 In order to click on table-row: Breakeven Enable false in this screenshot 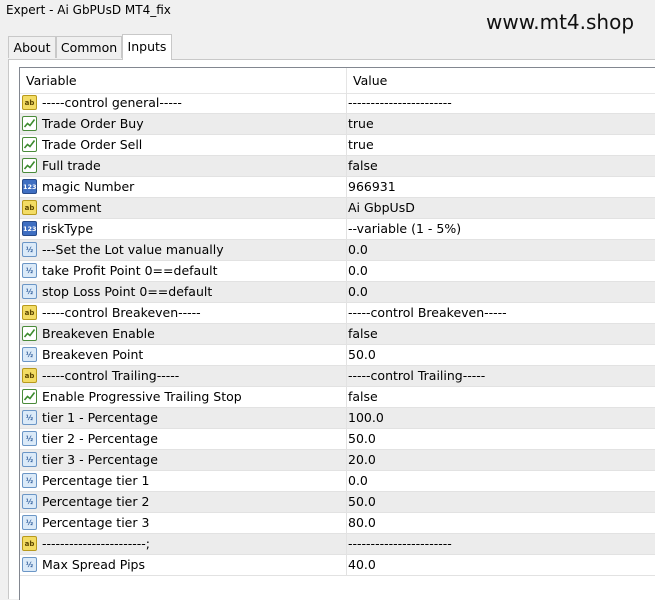, I will do `click(337, 334)`.